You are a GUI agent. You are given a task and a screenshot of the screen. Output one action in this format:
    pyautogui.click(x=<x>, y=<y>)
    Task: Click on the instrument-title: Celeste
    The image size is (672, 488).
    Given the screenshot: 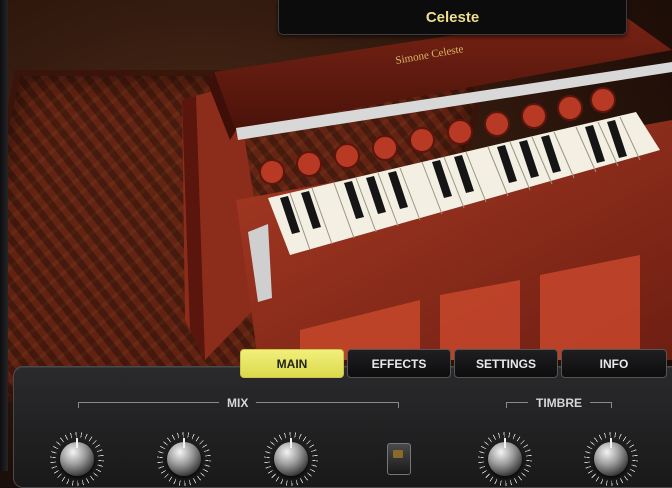 What is the action you would take?
    pyautogui.click(x=452, y=17)
    